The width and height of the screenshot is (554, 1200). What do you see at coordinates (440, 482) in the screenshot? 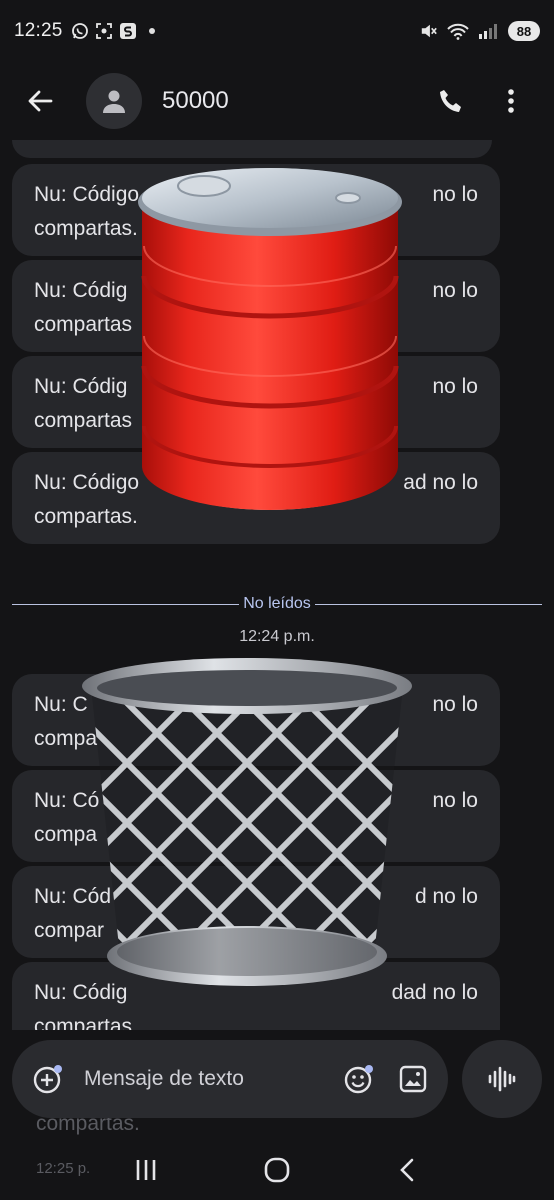
I see `message-text-end: ad no lo` at bounding box center [440, 482].